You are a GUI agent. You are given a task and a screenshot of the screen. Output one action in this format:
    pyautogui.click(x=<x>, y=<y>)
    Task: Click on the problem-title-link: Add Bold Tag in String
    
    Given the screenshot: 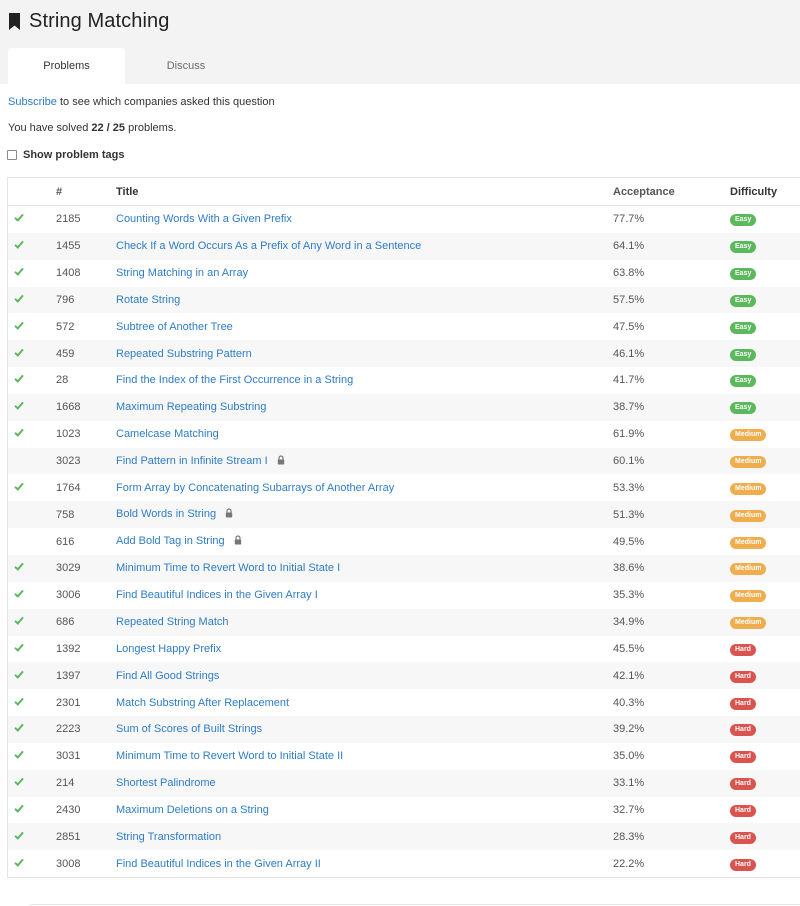 What is the action you would take?
    pyautogui.click(x=170, y=541)
    